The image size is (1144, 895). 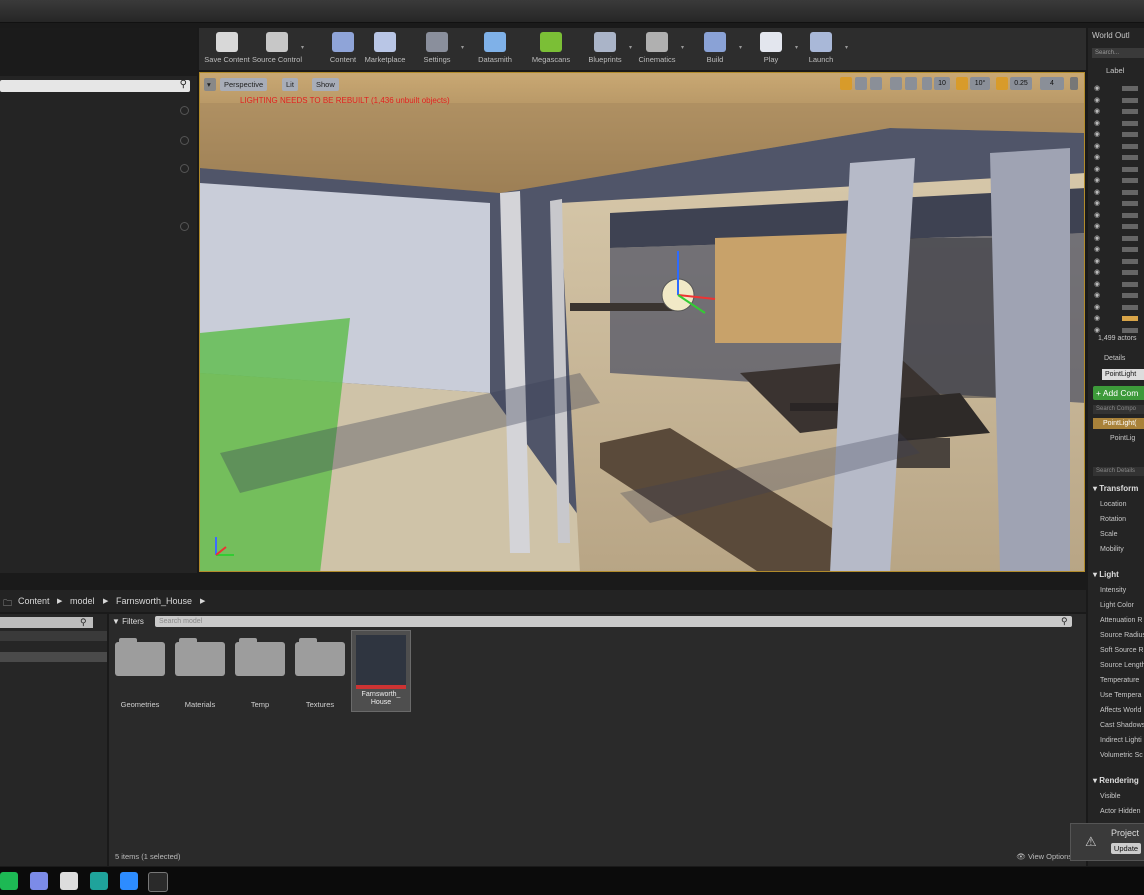 What do you see at coordinates (82, 601) in the screenshot?
I see `breadcrumb-model: model` at bounding box center [82, 601].